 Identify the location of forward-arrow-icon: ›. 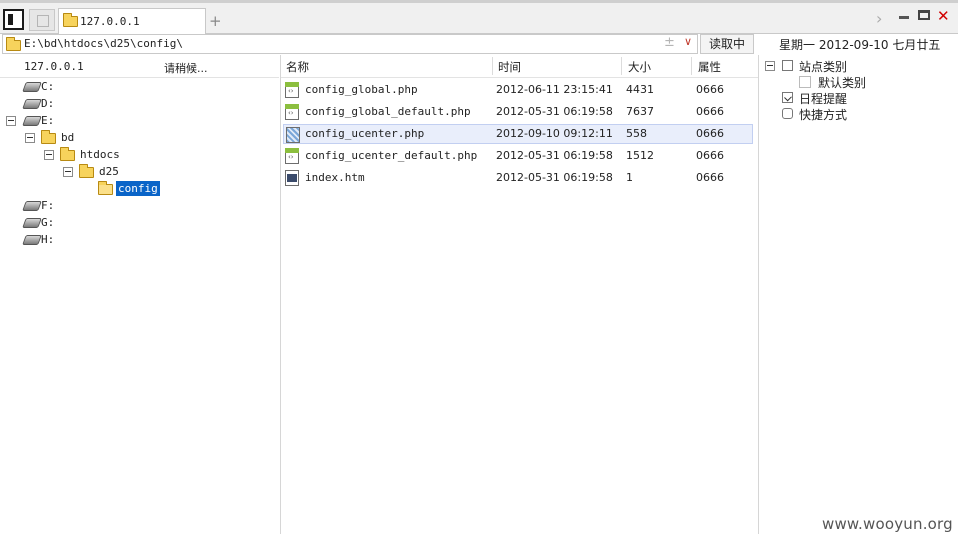
(879, 18).